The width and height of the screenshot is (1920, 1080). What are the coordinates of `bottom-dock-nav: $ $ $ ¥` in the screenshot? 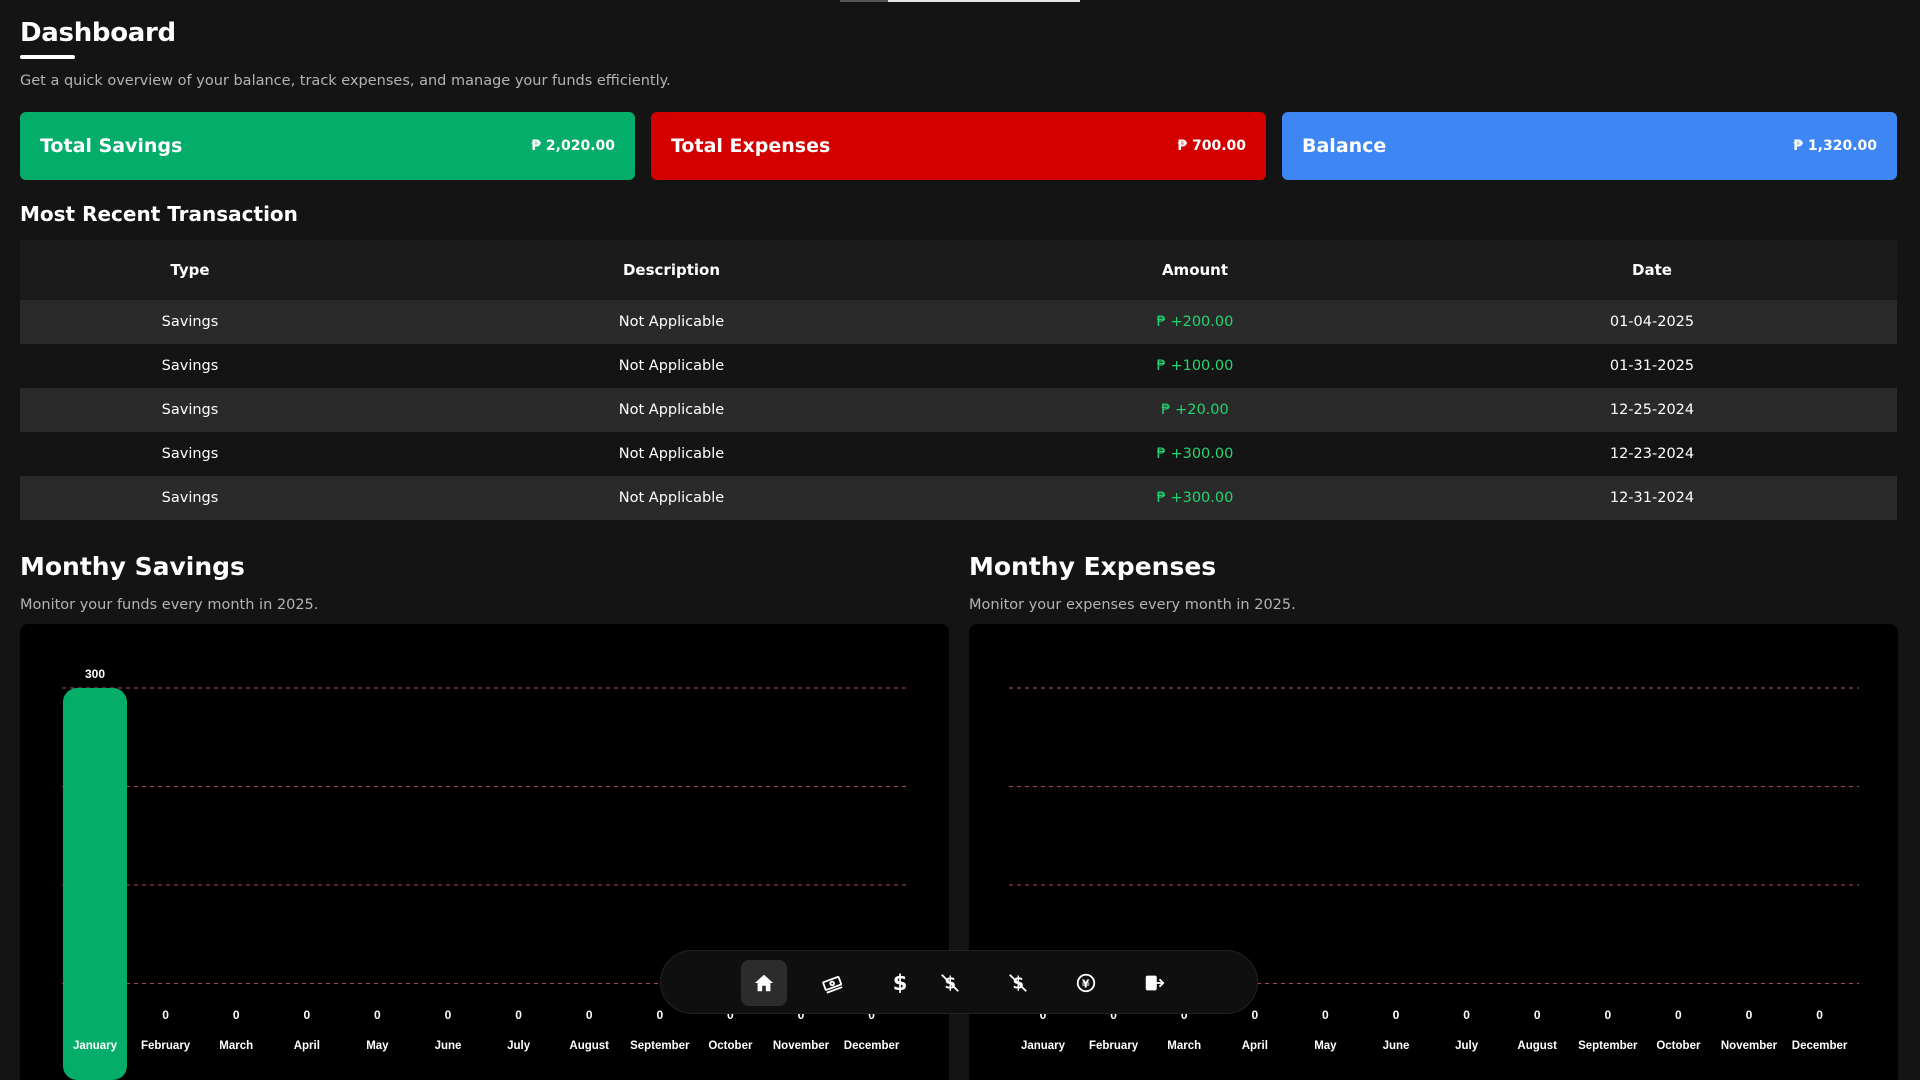 It's located at (959, 982).